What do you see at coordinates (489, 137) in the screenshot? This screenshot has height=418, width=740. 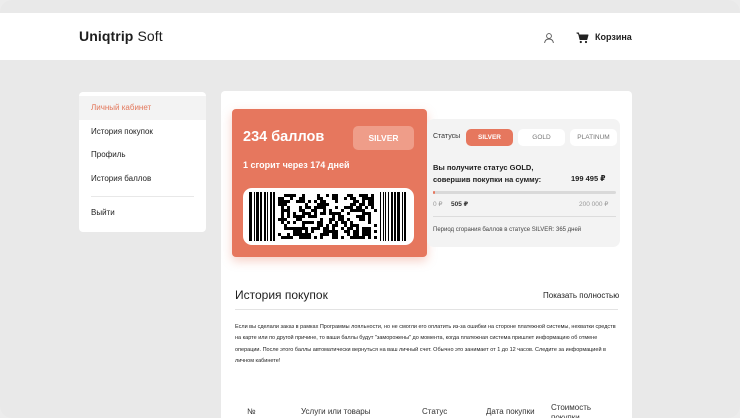 I see `tab-silver: SILVER` at bounding box center [489, 137].